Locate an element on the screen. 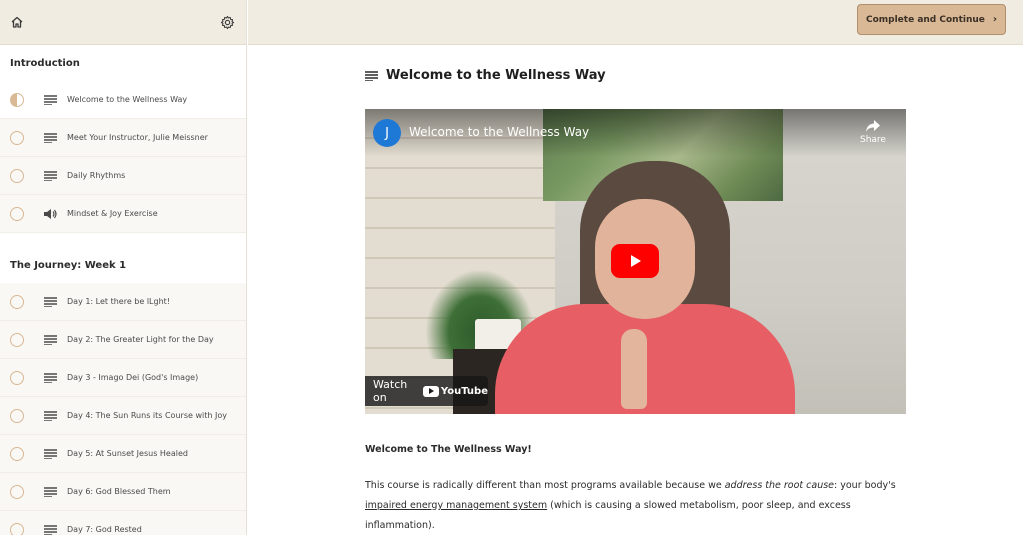 This screenshot has width=1023, height=535. section-title: Introduction is located at coordinates (45, 63).